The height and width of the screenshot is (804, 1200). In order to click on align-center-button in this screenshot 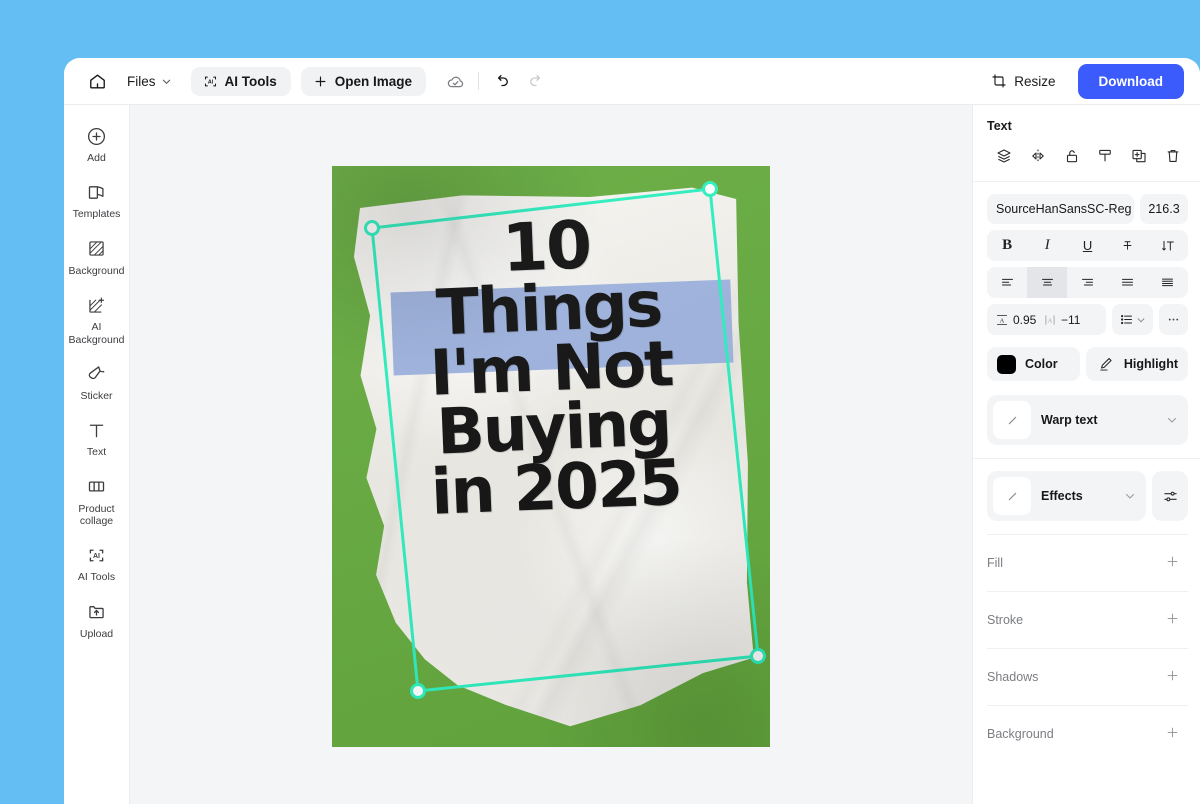, I will do `click(1047, 282)`.